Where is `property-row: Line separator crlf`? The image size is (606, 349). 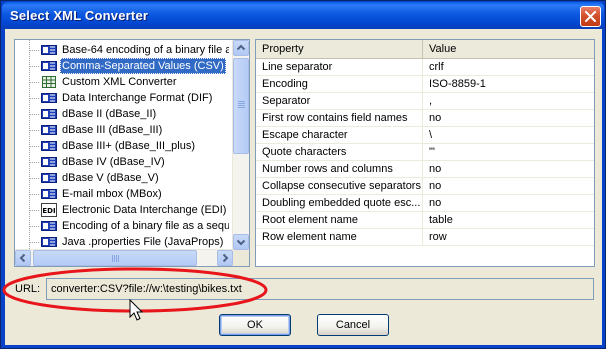 property-row: Line separator crlf is located at coordinates (425, 67).